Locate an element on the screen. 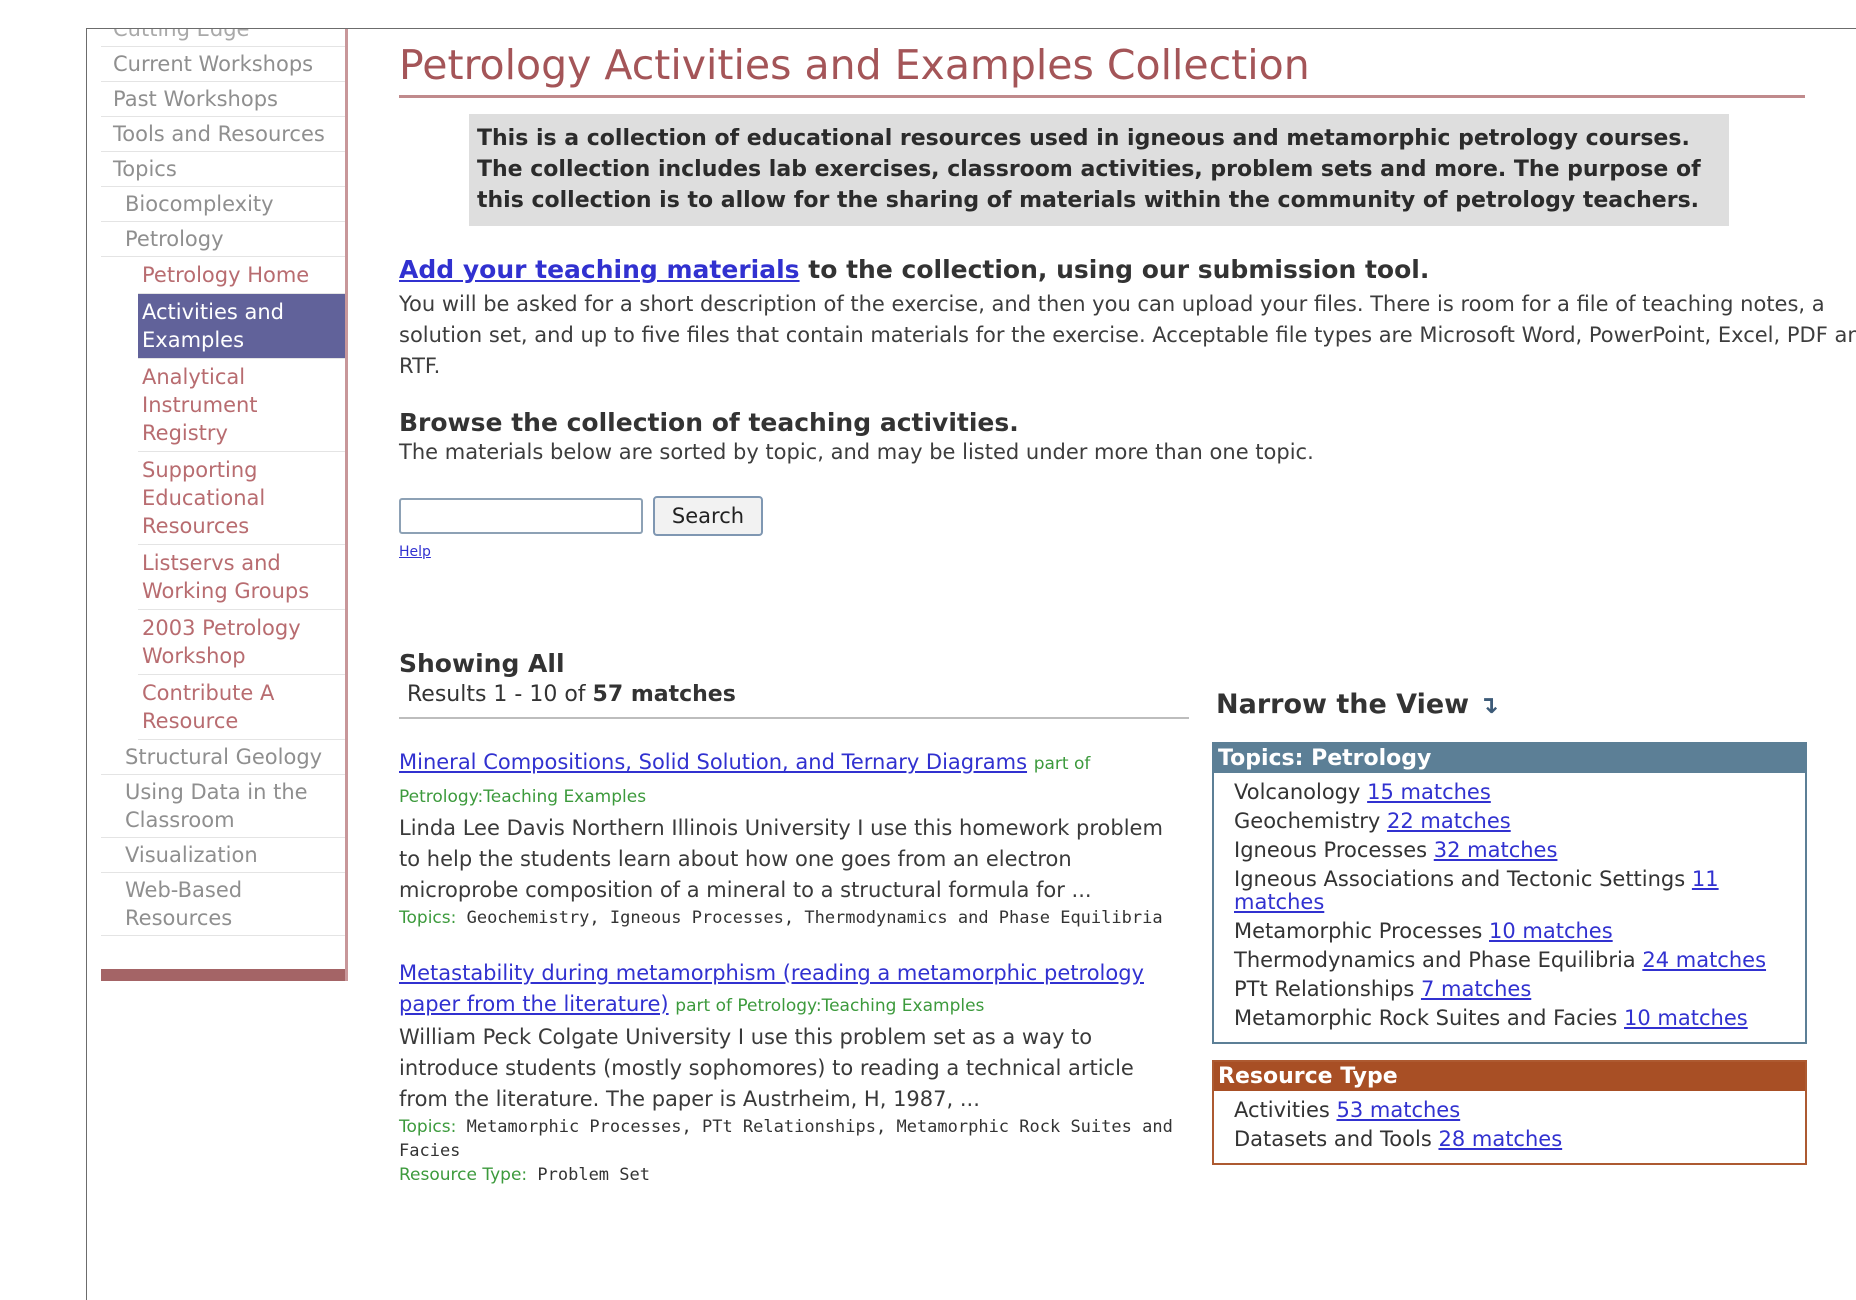 The width and height of the screenshot is (1856, 1300). result-resource-type: Resource Type: Problem Set is located at coordinates (794, 1175).